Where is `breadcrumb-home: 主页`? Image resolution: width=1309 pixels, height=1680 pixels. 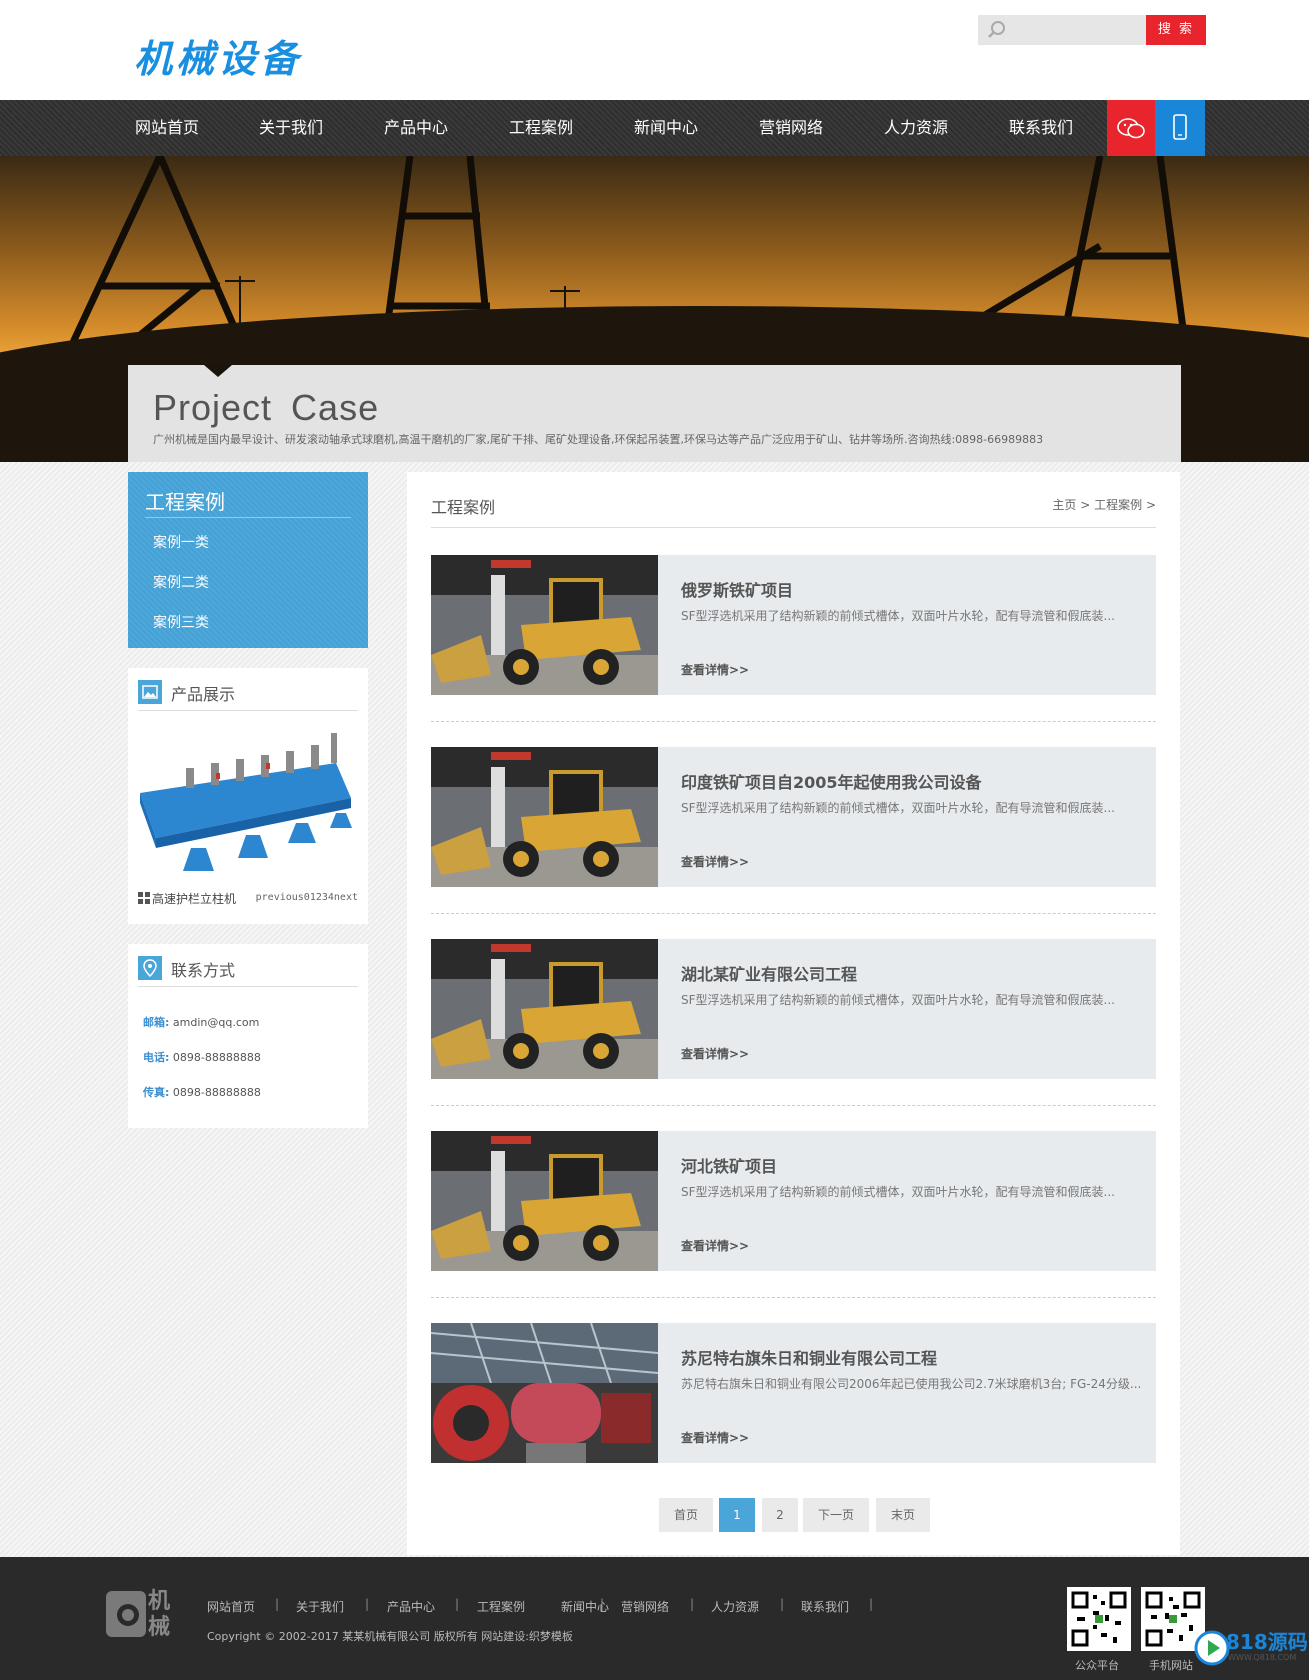 breadcrumb-home: 主页 is located at coordinates (1064, 505).